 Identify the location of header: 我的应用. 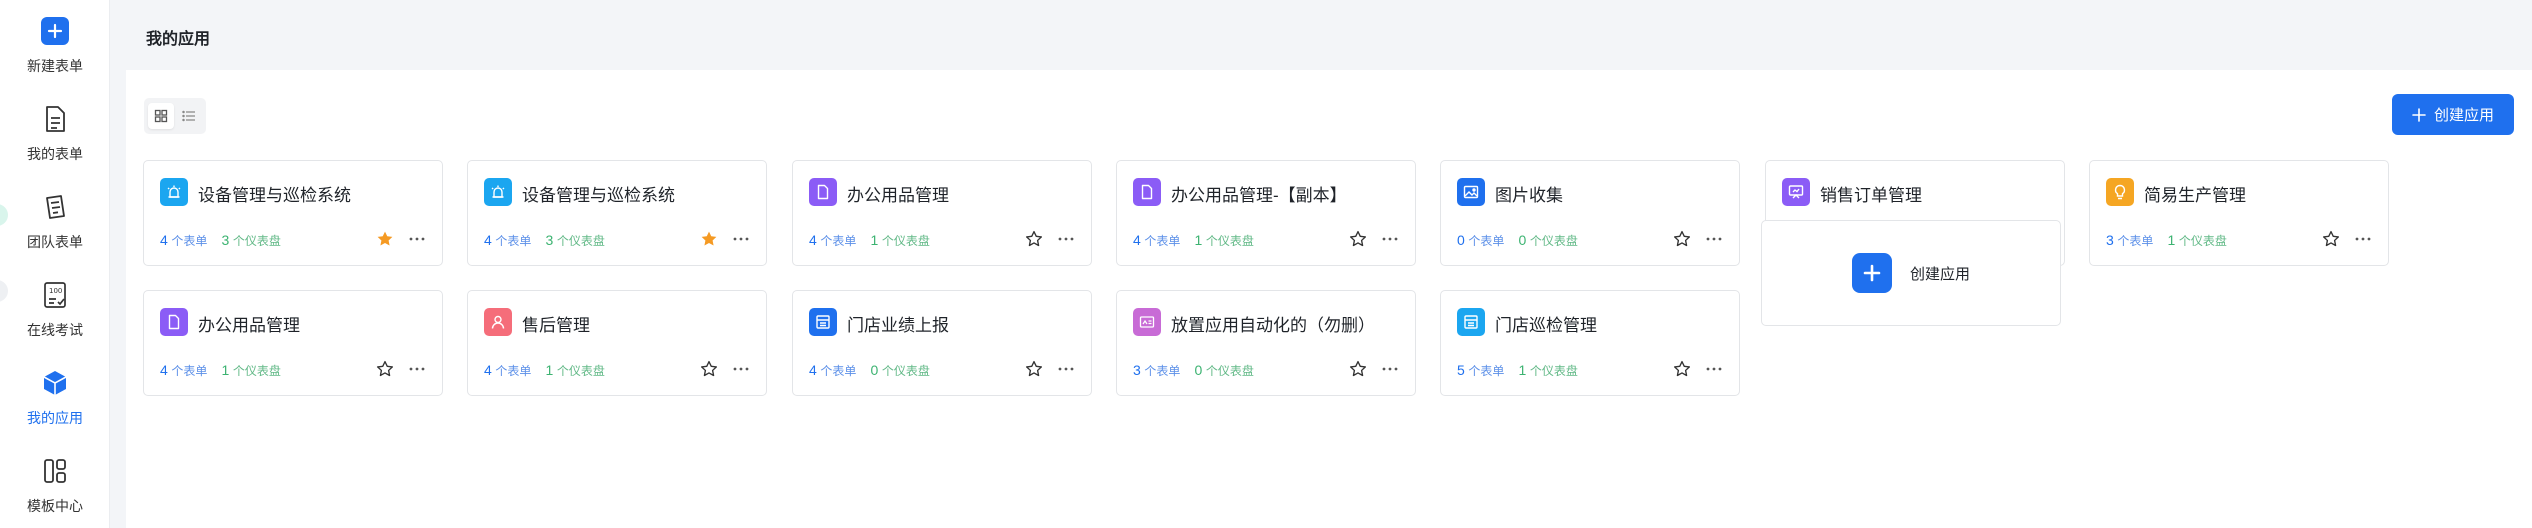
(1321, 34).